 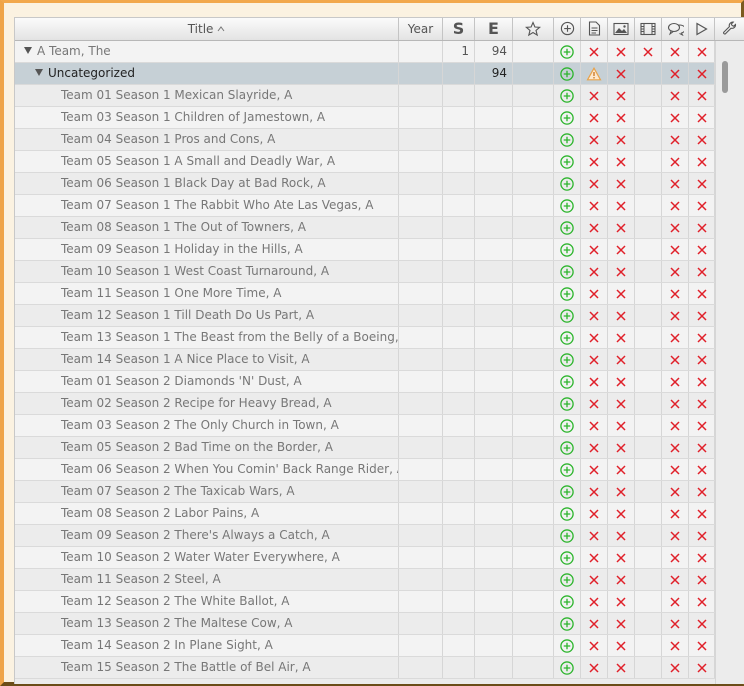 I want to click on column-header-favorite, so click(x=533, y=29).